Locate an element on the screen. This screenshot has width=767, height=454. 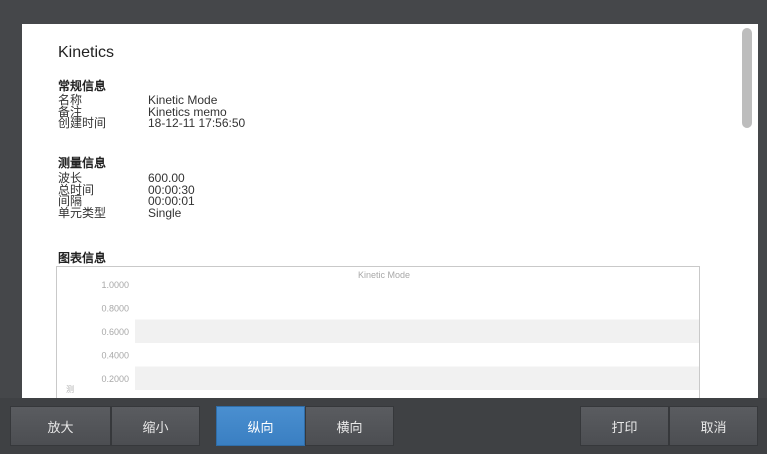
measurement-value: Single is located at coordinates (165, 212).